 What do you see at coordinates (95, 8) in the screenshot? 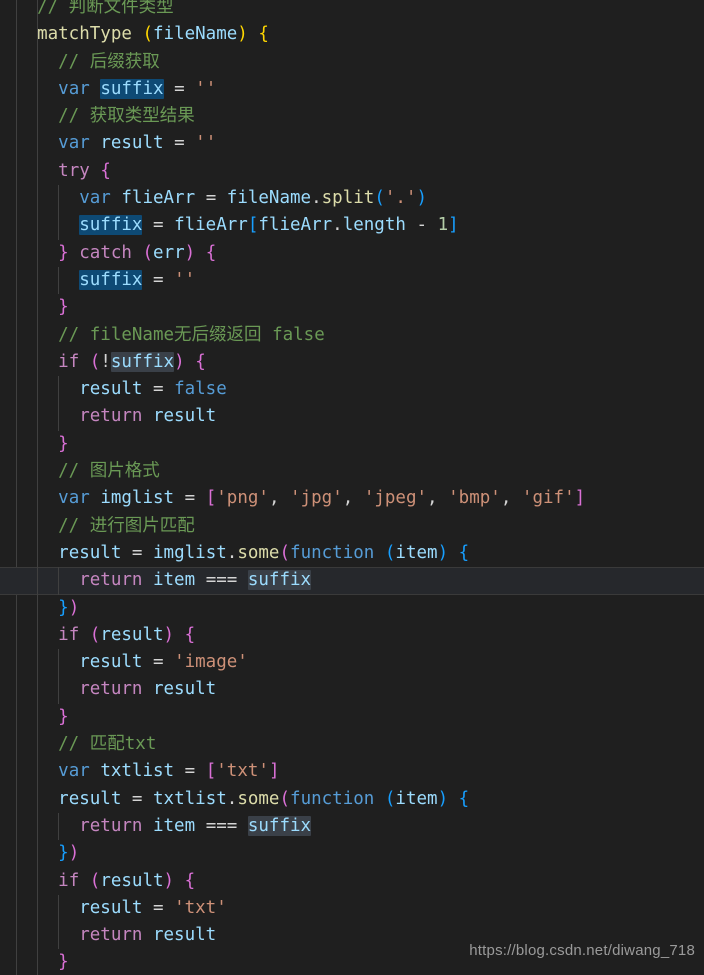
I see `code-line-text: // 判断文件类型` at bounding box center [95, 8].